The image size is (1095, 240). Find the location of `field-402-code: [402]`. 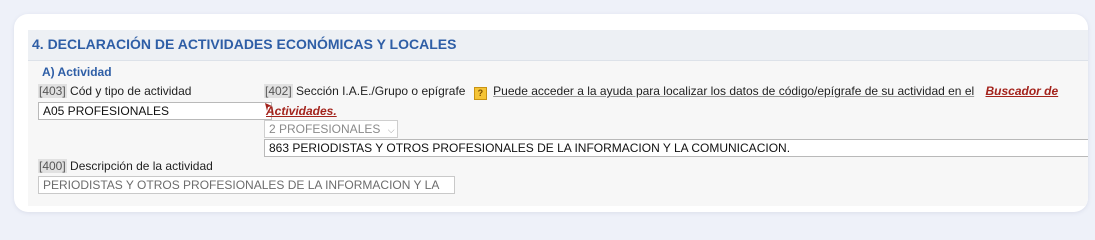

field-402-code: [402] is located at coordinates (278, 91).